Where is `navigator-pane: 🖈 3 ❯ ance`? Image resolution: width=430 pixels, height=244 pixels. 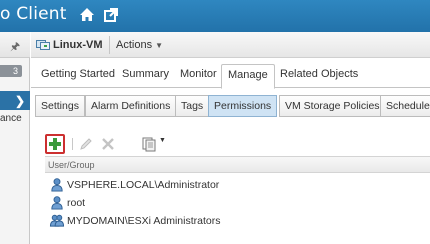 navigator-pane: 🖈 3 ❯ ance is located at coordinates (15, 138).